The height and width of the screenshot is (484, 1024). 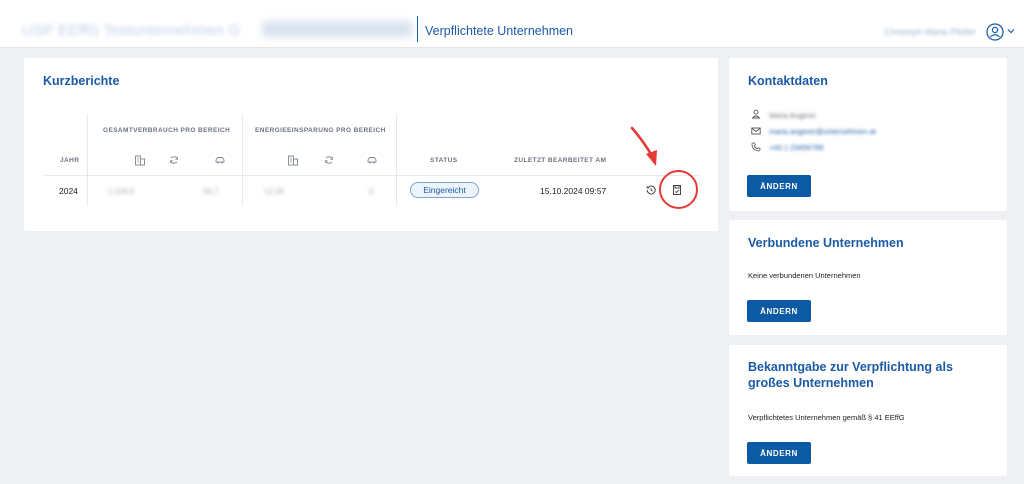 I want to click on chevron-down-icon, so click(x=1011, y=31).